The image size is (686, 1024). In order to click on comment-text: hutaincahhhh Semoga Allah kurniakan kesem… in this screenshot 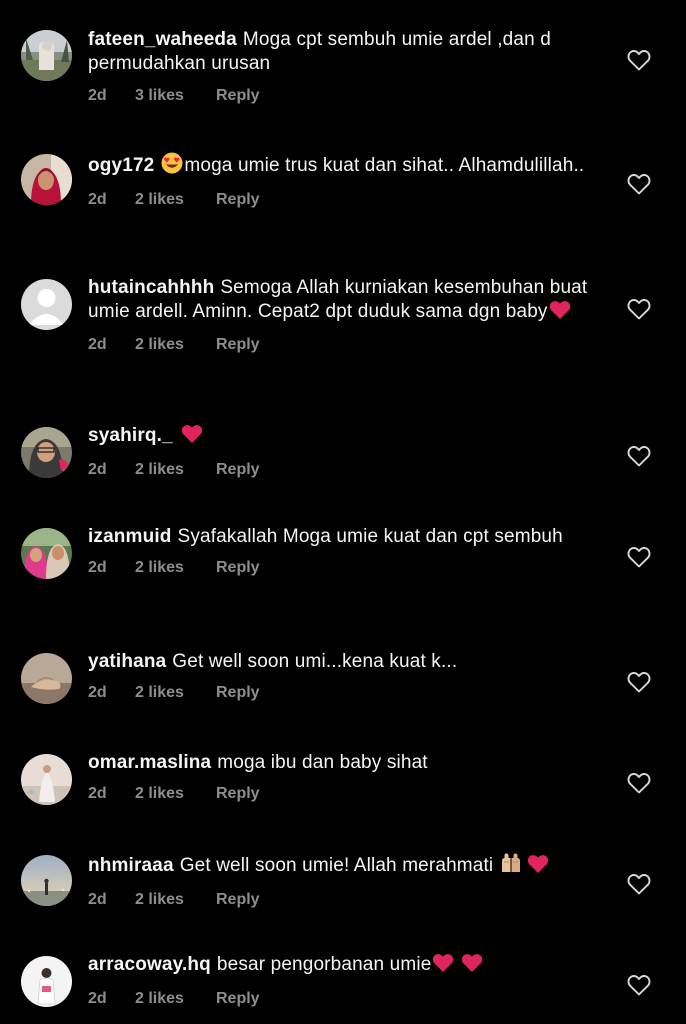, I will do `click(348, 301)`.